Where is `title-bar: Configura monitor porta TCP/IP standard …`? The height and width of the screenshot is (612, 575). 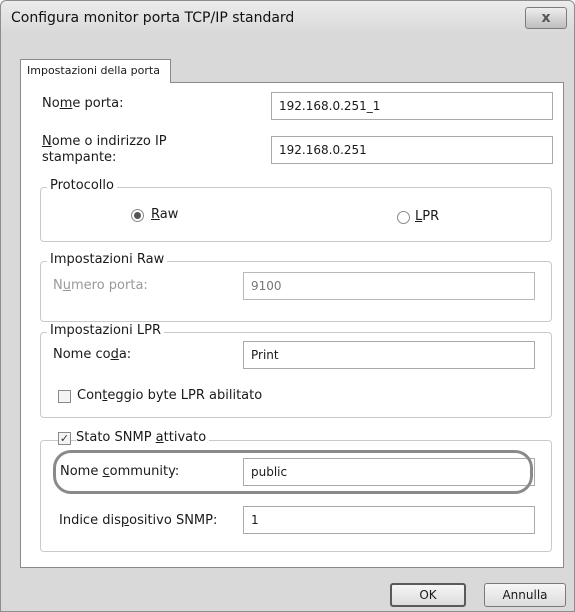
title-bar: Configura monitor porta TCP/IP standard … is located at coordinates (287, 18).